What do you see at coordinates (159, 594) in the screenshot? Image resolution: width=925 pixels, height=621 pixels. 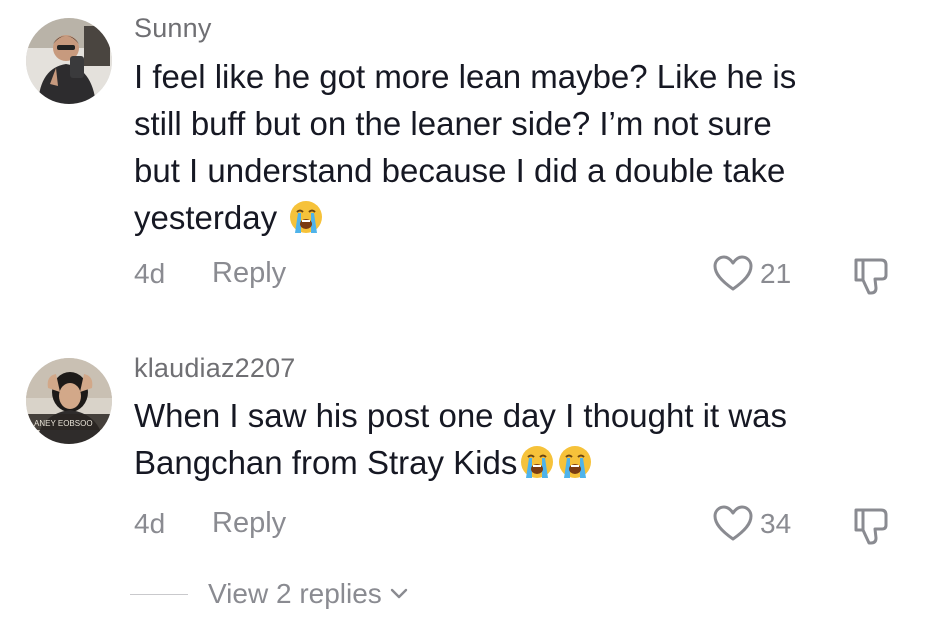 I see `divider` at bounding box center [159, 594].